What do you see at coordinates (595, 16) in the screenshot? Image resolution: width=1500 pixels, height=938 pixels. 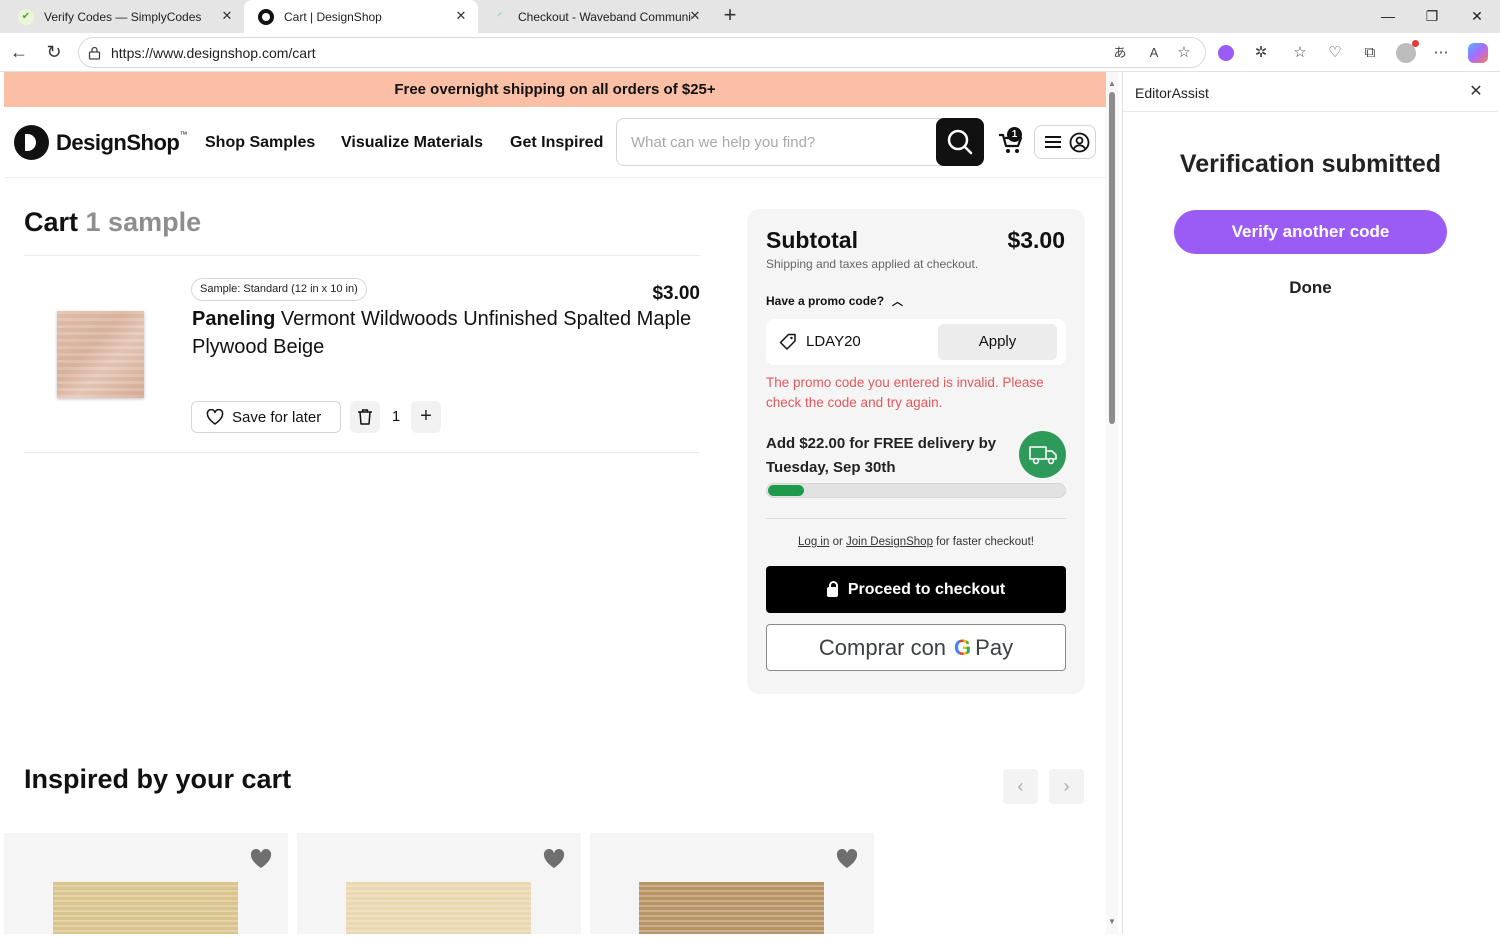 I see `tab-checkout: ◜ Checkout - Waveband Communic ✕` at bounding box center [595, 16].